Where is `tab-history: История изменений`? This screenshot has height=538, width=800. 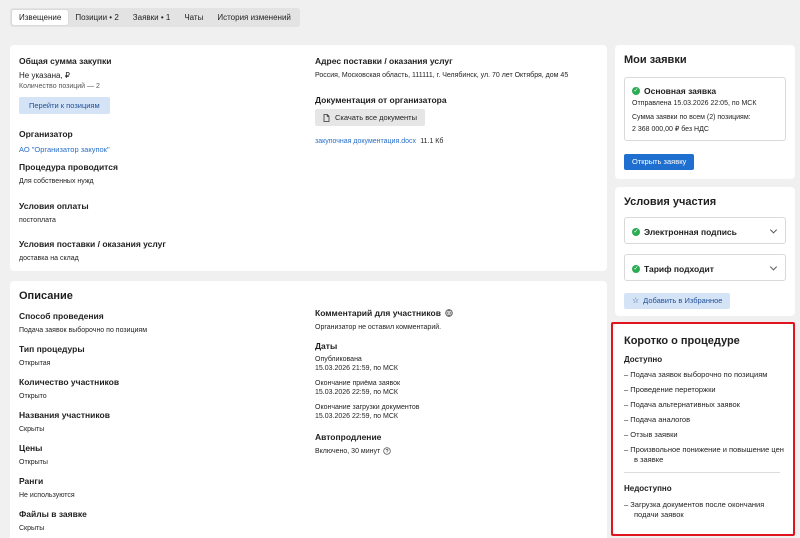 tab-history: История изменений is located at coordinates (254, 17).